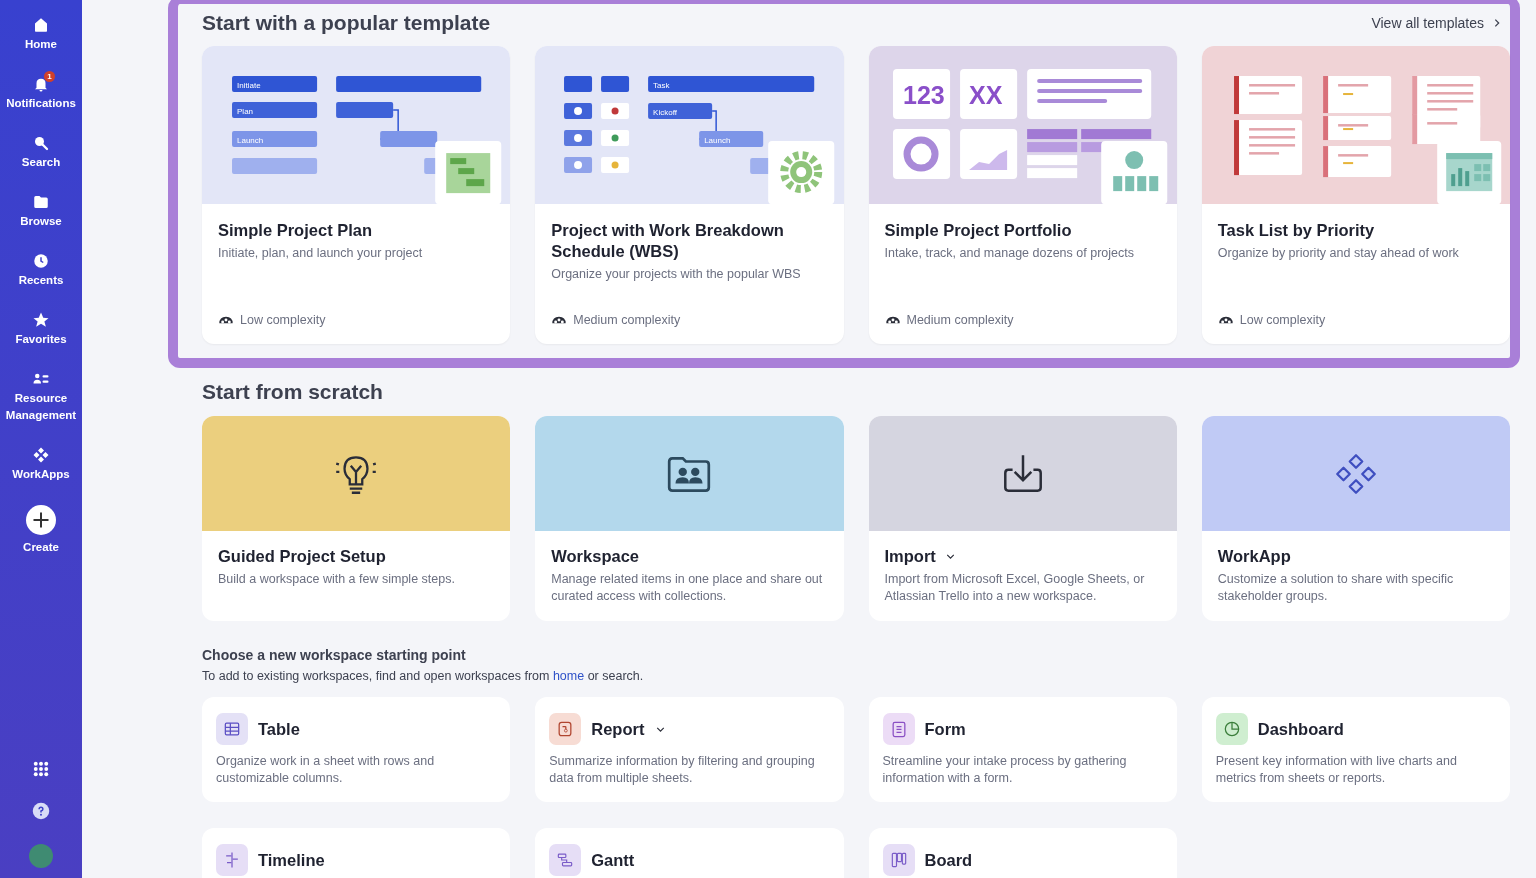  What do you see at coordinates (689, 749) in the screenshot?
I see `option-card: Report Summarize information by filtering and grouping data from multiple sheets.` at bounding box center [689, 749].